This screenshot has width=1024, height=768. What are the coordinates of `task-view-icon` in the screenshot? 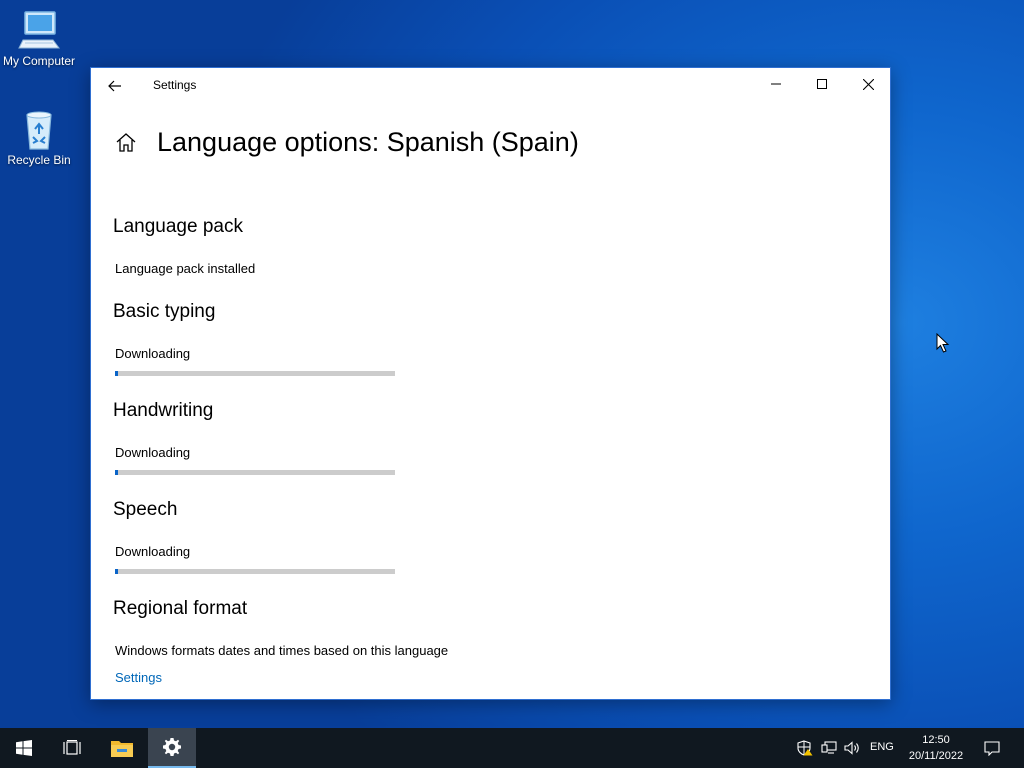 It's located at (72, 747).